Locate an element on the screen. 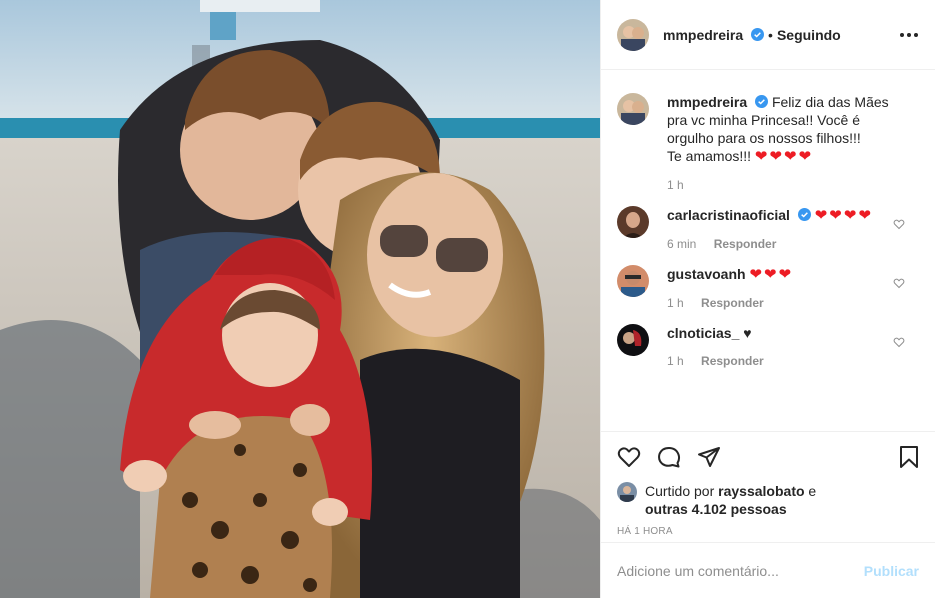  comment-meta: 6 min Responder is located at coordinates (782, 244).